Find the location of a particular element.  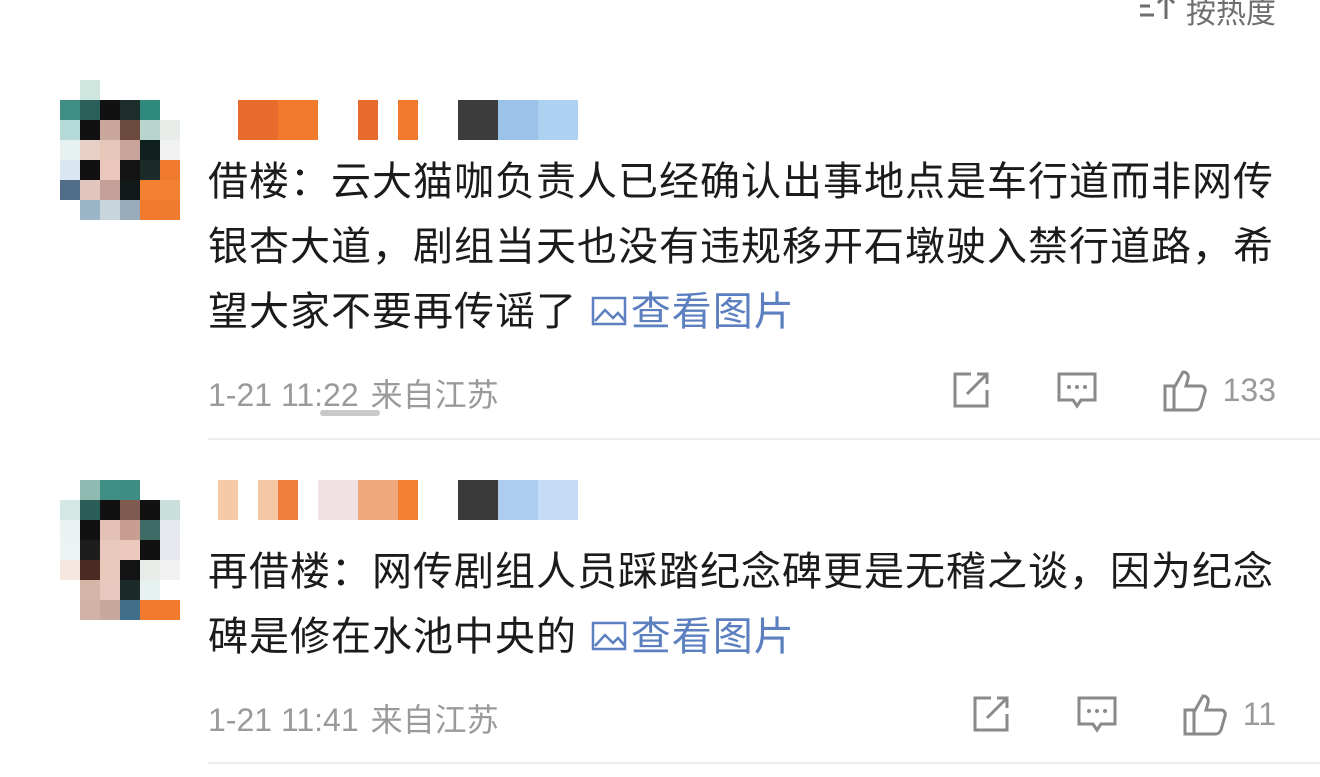

scroll-indicator is located at coordinates (350, 413).